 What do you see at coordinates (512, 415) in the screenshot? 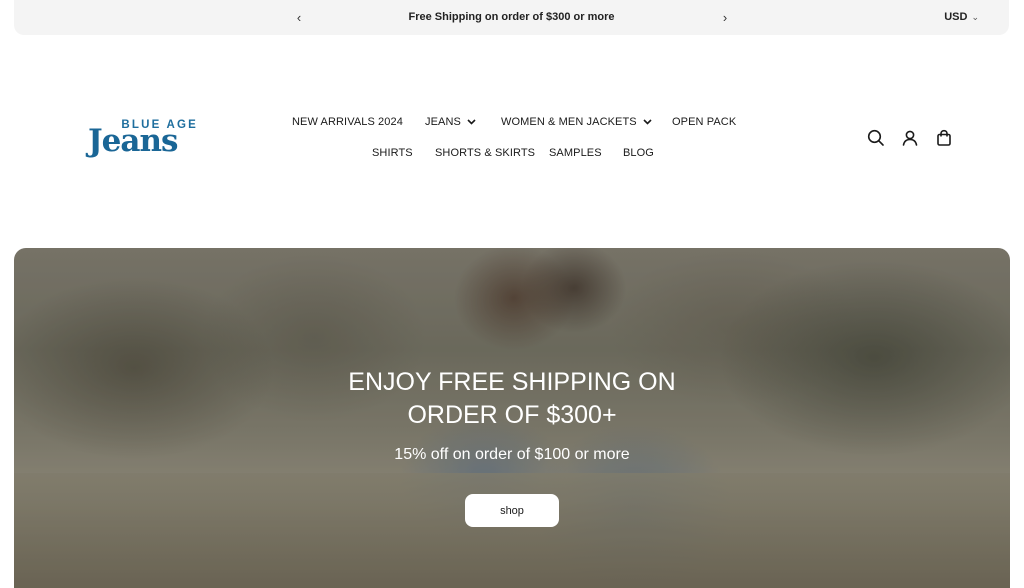
I see `hero-headline-line2: ORDER OF $300+` at bounding box center [512, 415].